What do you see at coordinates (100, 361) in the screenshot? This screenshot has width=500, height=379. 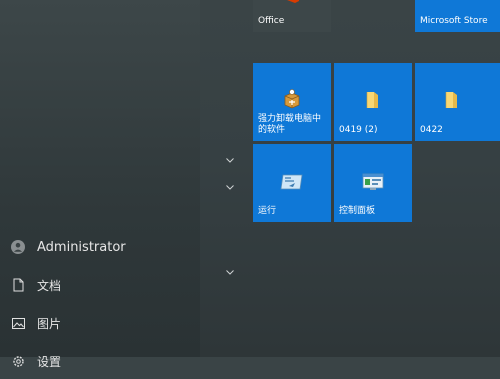 I see `left-item-settings: 设置` at bounding box center [100, 361].